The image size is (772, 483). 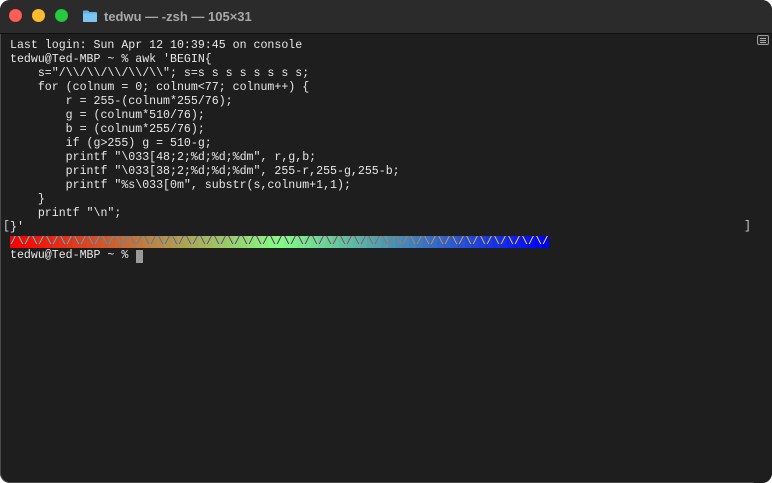 I want to click on scrollbar-area, so click(x=763, y=258).